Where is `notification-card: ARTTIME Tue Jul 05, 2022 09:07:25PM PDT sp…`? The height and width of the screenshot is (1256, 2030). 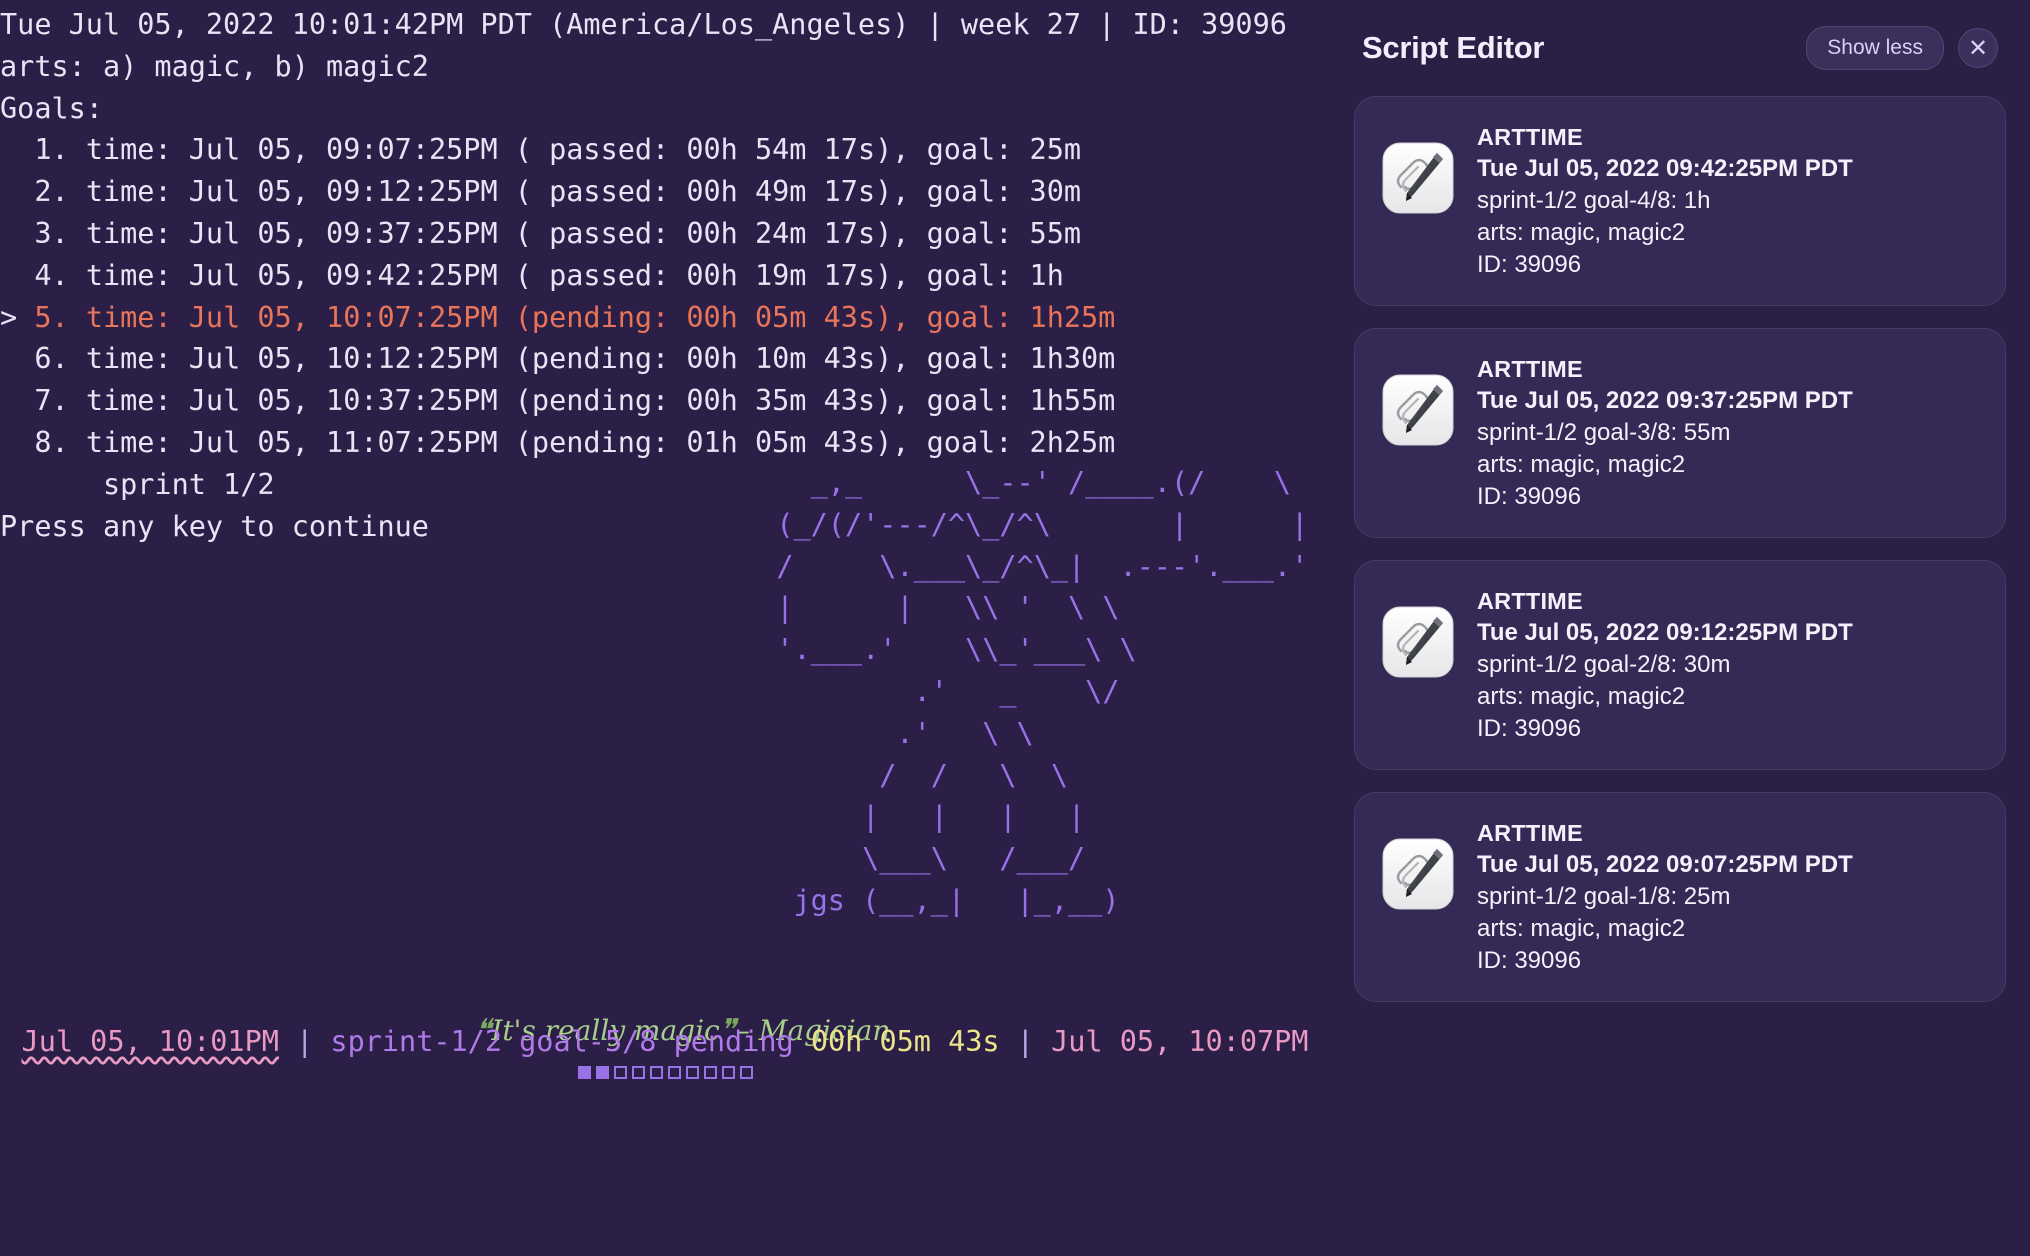 notification-card: ARTTIME Tue Jul 05, 2022 09:07:25PM PDT sp… is located at coordinates (1680, 897).